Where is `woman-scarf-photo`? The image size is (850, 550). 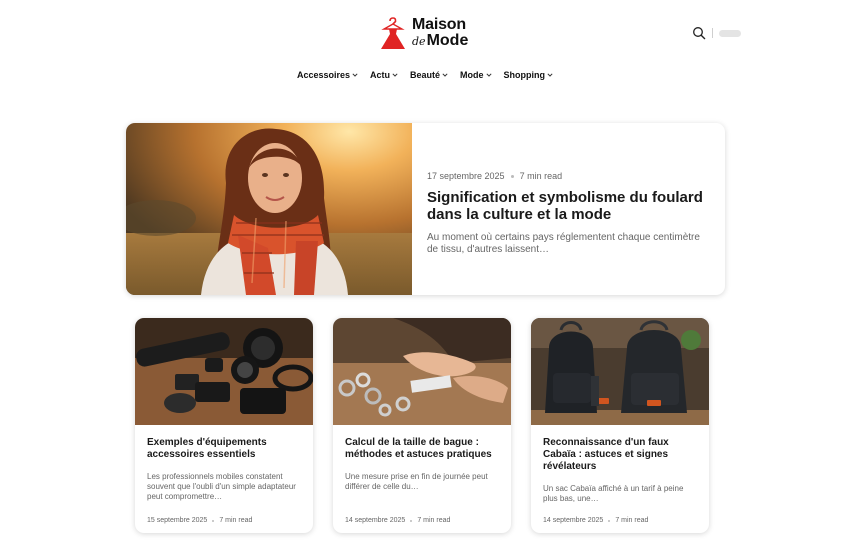
woman-scarf-photo is located at coordinates (269, 209).